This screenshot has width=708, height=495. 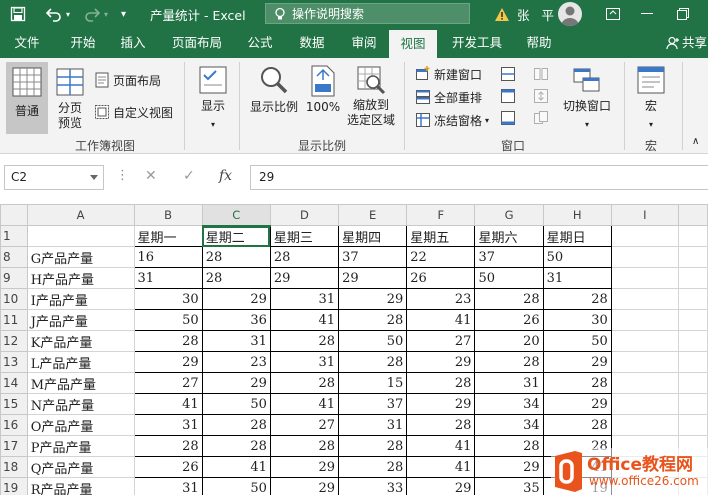 What do you see at coordinates (14, 486) in the screenshot?
I see `row-header: 19` at bounding box center [14, 486].